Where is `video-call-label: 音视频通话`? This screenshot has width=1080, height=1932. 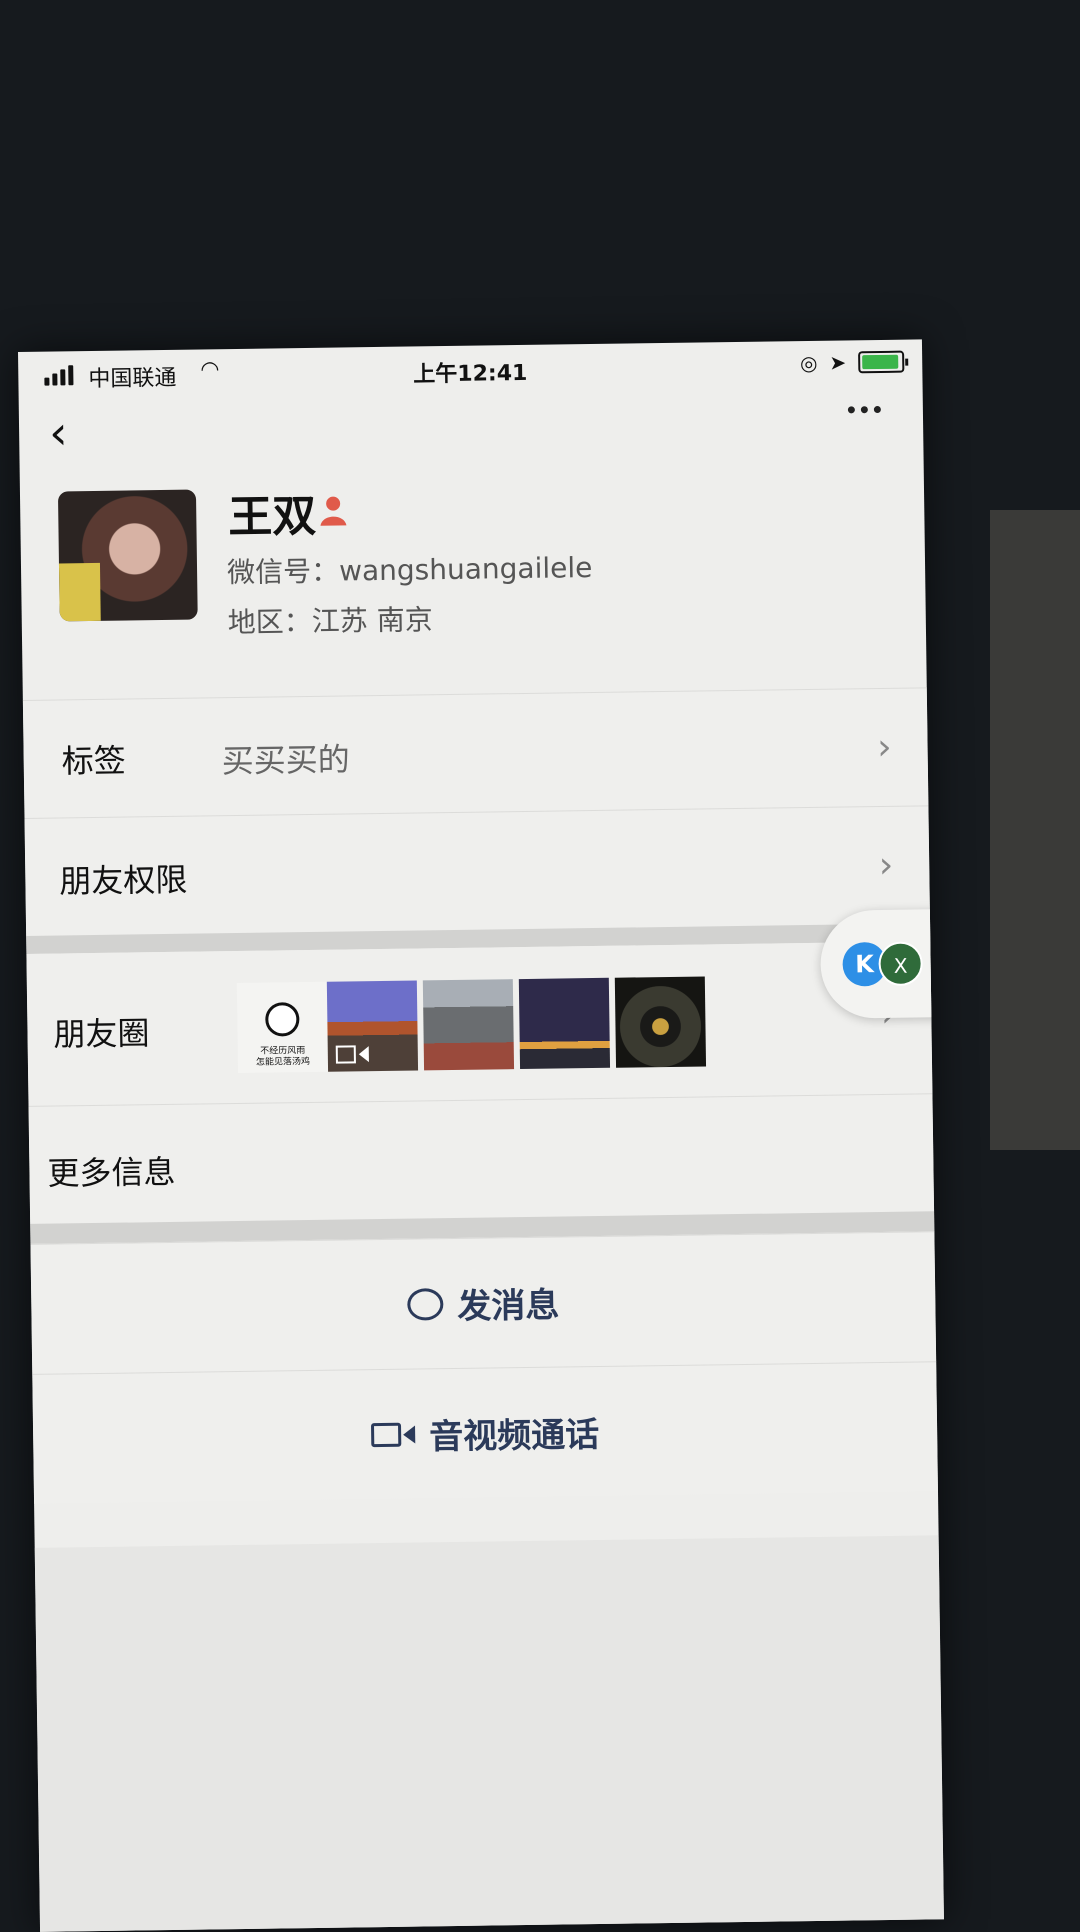 video-call-label: 音视频通话 is located at coordinates (514, 1436).